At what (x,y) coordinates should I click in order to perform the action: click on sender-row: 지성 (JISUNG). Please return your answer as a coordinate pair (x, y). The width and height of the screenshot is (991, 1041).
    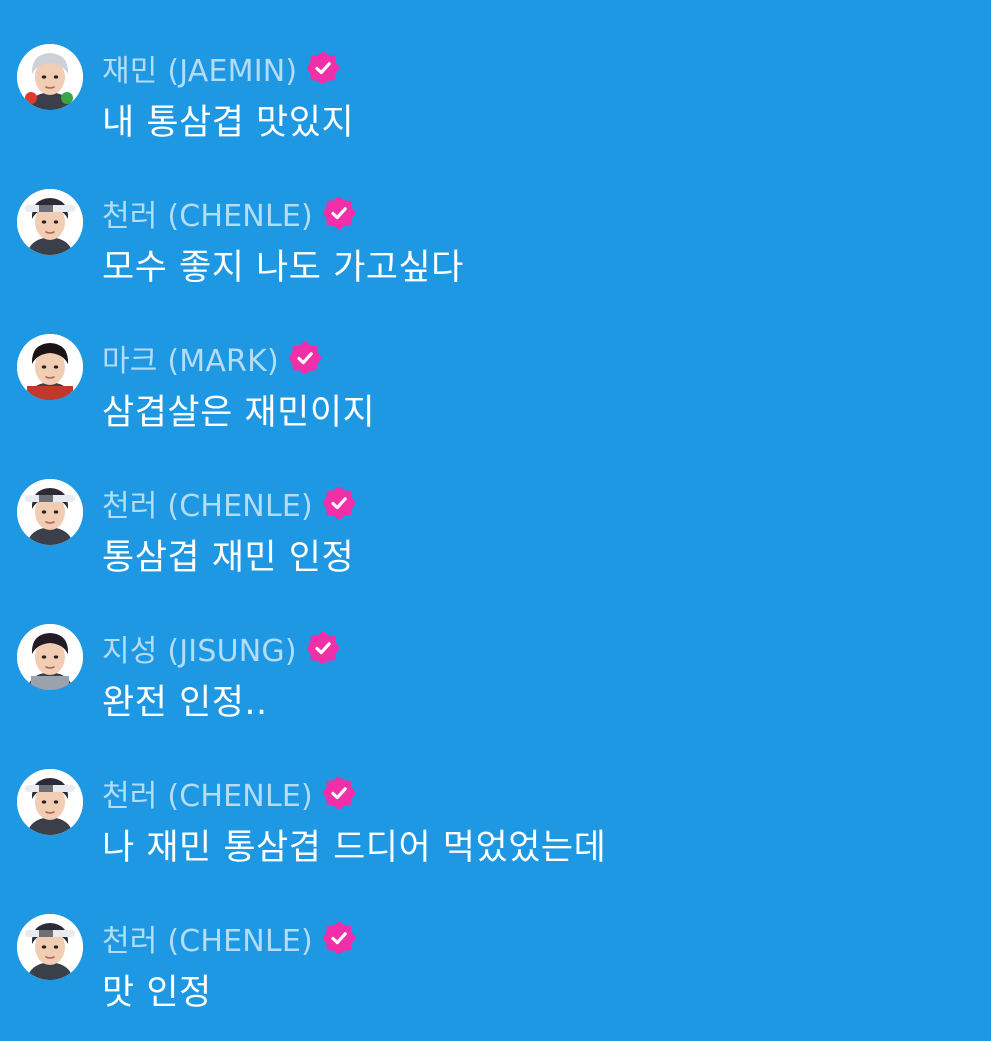
    Looking at the image, I should click on (221, 648).